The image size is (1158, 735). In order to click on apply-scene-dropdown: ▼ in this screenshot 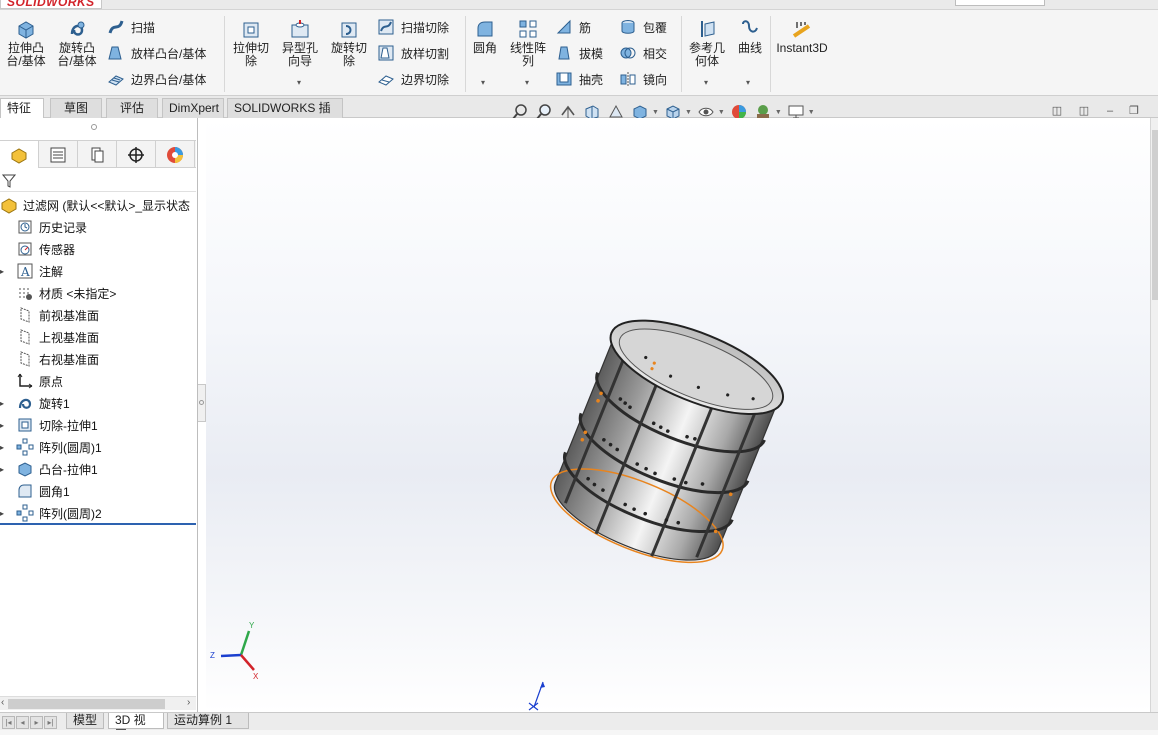, I will do `click(778, 112)`.